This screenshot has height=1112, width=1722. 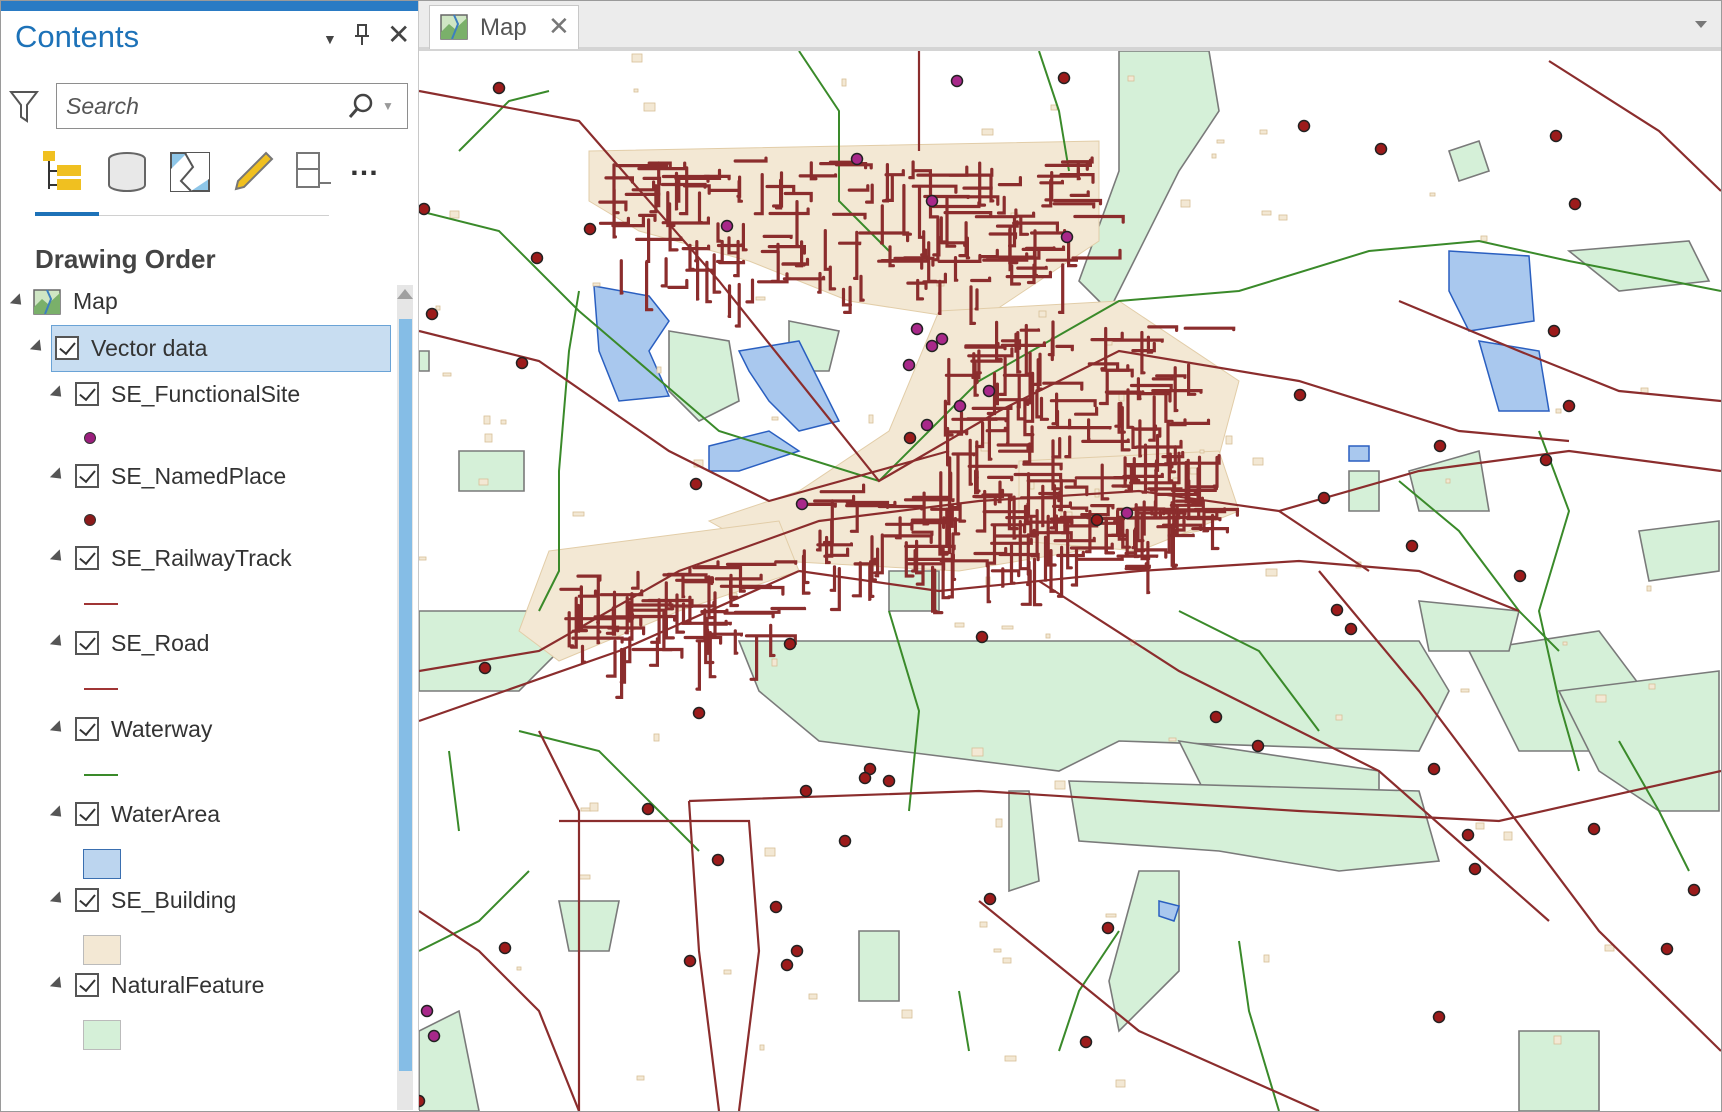 What do you see at coordinates (220, 990) in the screenshot?
I see `tree-item-layer: NaturalFeature` at bounding box center [220, 990].